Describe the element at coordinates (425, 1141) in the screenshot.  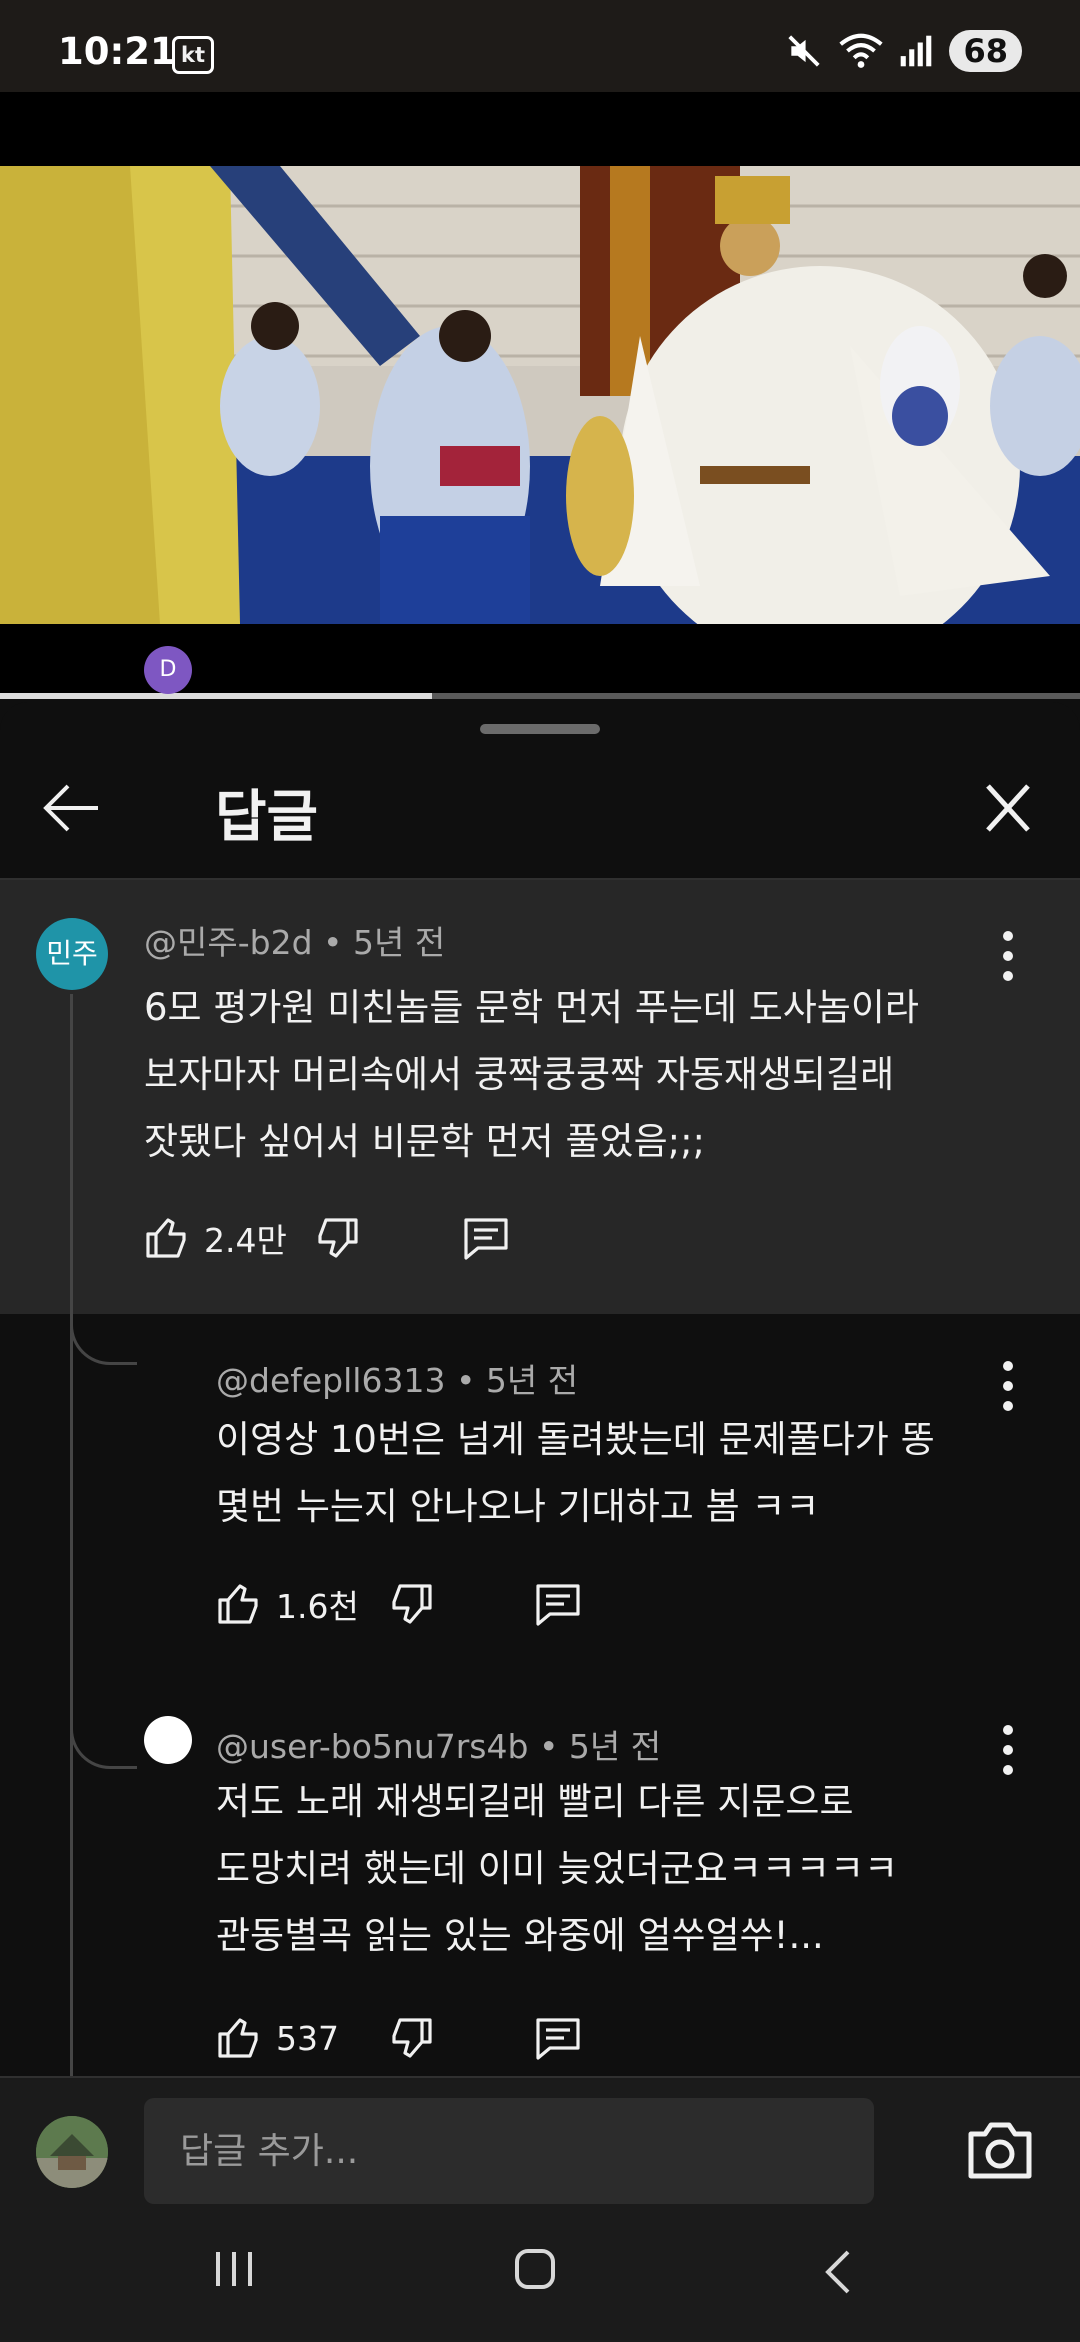
I see `comment-line: 잣됐다 싶어서 비문학 먼저 풀었음;;;` at that location.